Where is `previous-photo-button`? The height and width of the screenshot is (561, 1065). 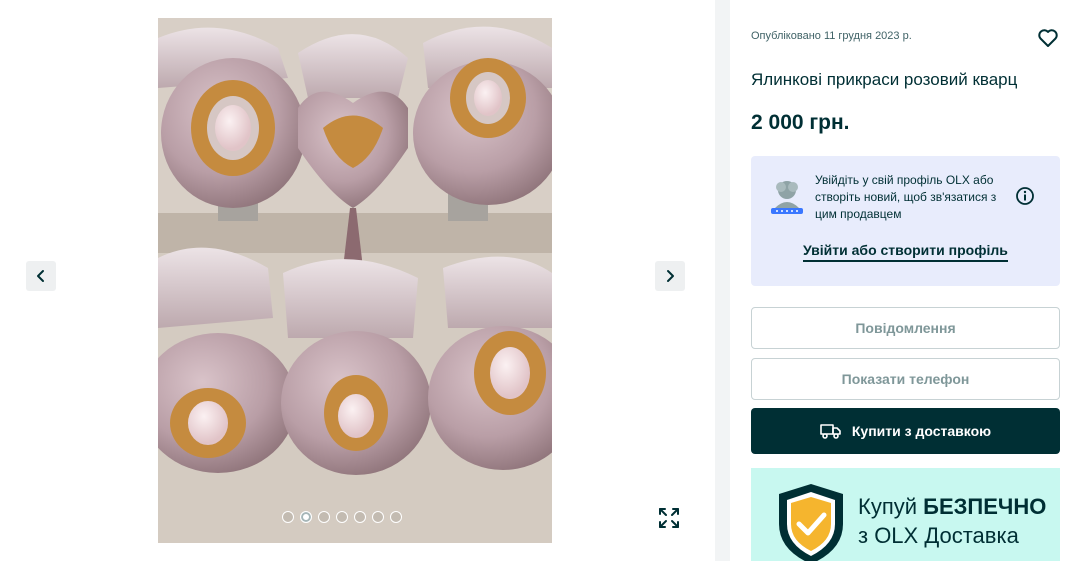
previous-photo-button is located at coordinates (41, 276).